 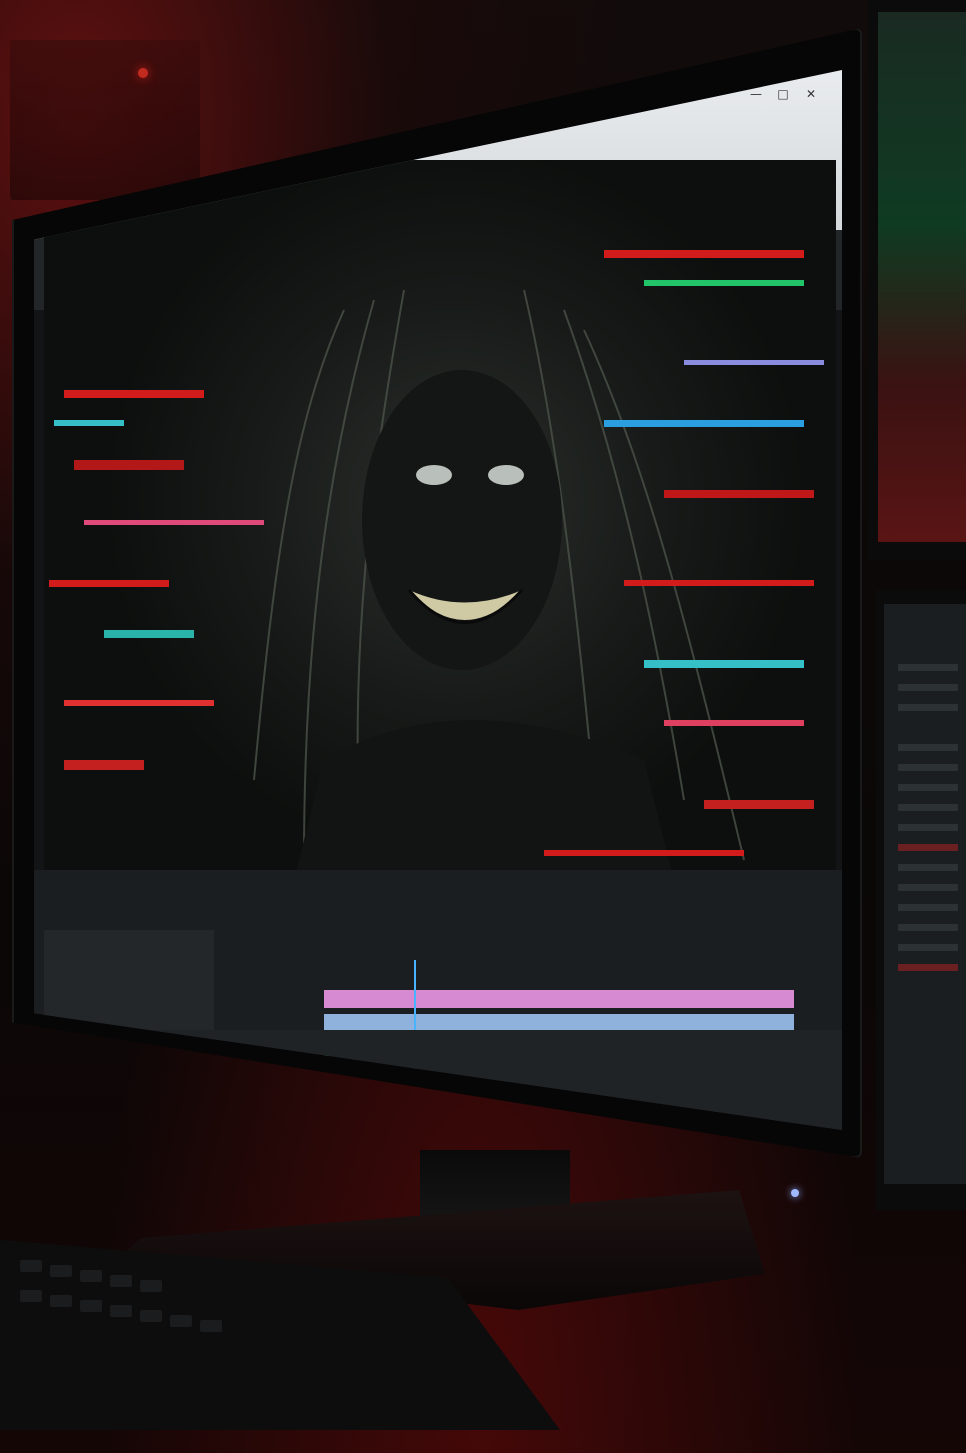 What do you see at coordinates (105, 120) in the screenshot?
I see `background-equipment-rack` at bounding box center [105, 120].